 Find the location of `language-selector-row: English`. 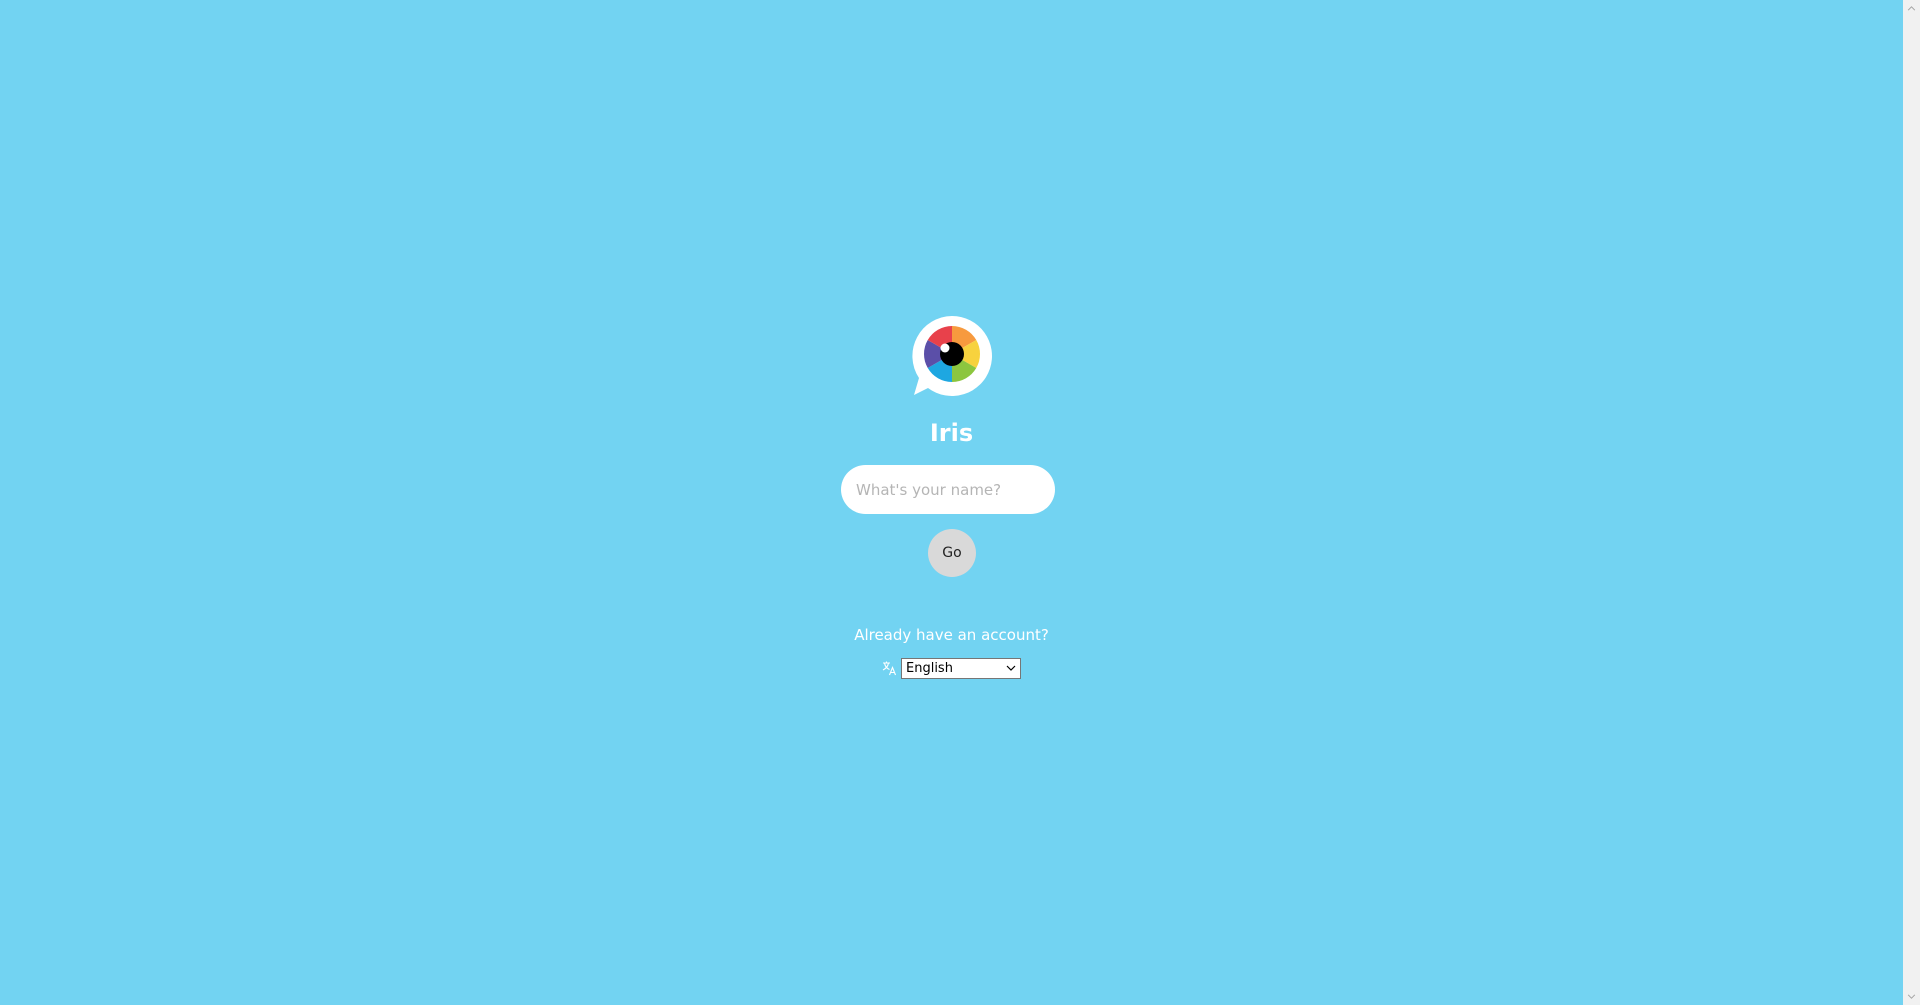

language-selector-row: English is located at coordinates (951, 668).